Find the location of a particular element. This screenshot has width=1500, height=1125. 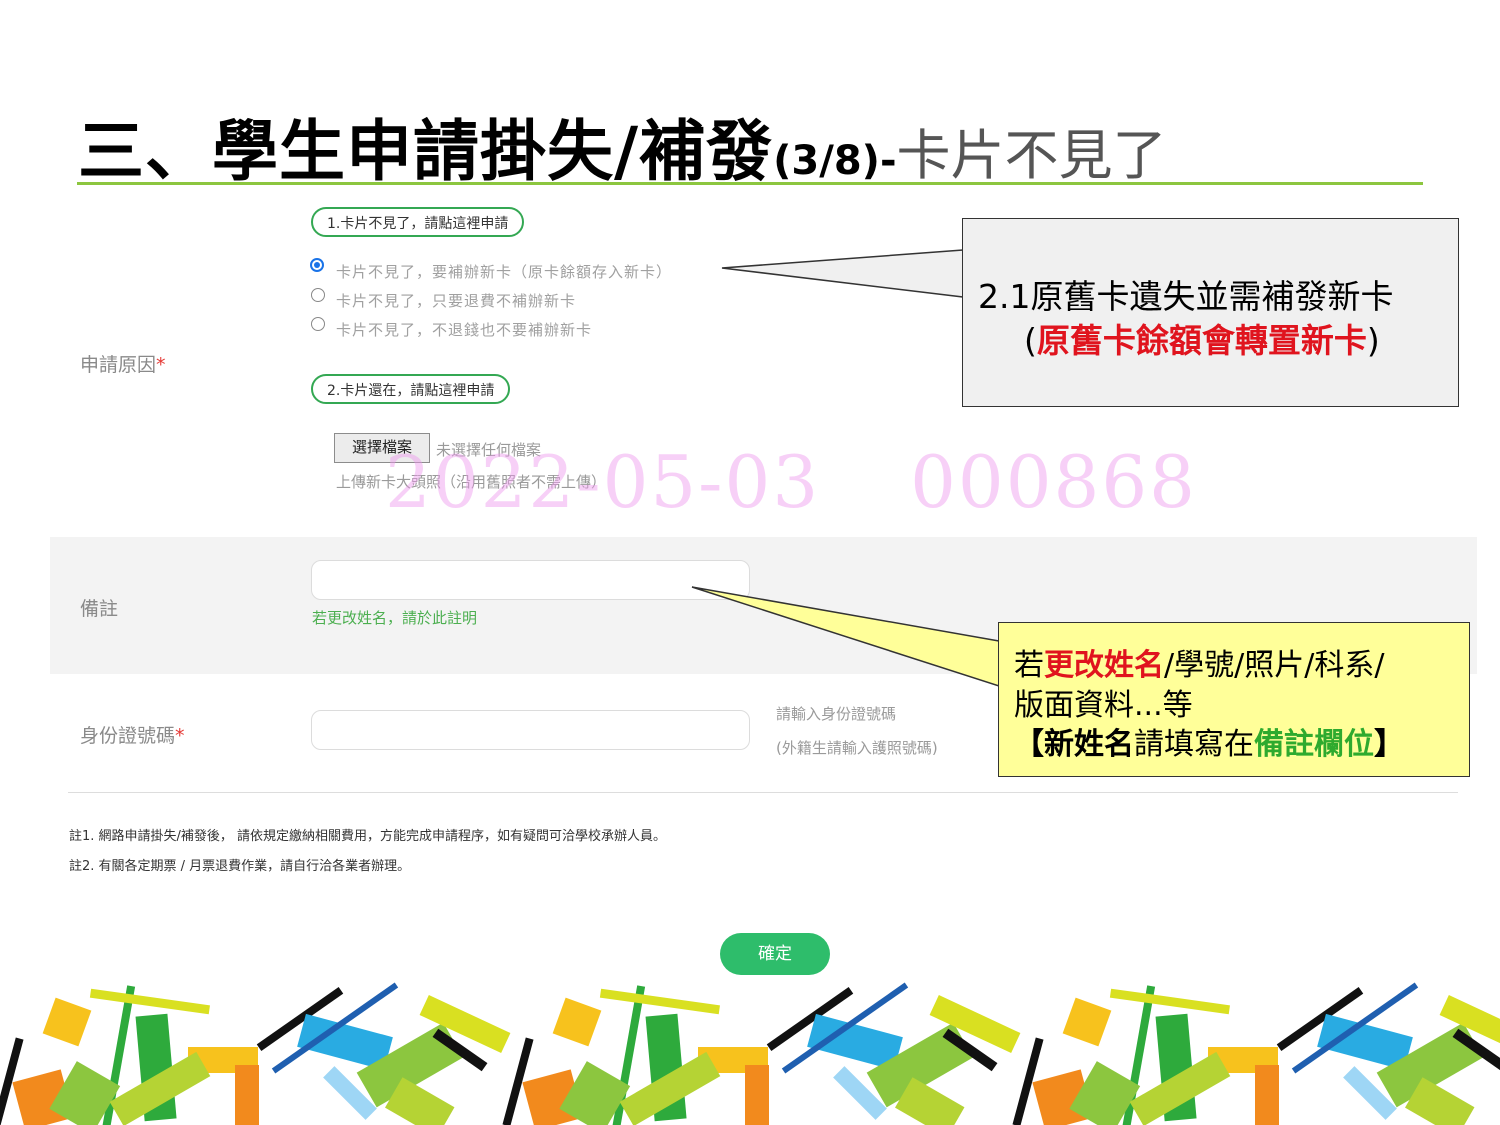

callout1-pointer is located at coordinates (842, 273).